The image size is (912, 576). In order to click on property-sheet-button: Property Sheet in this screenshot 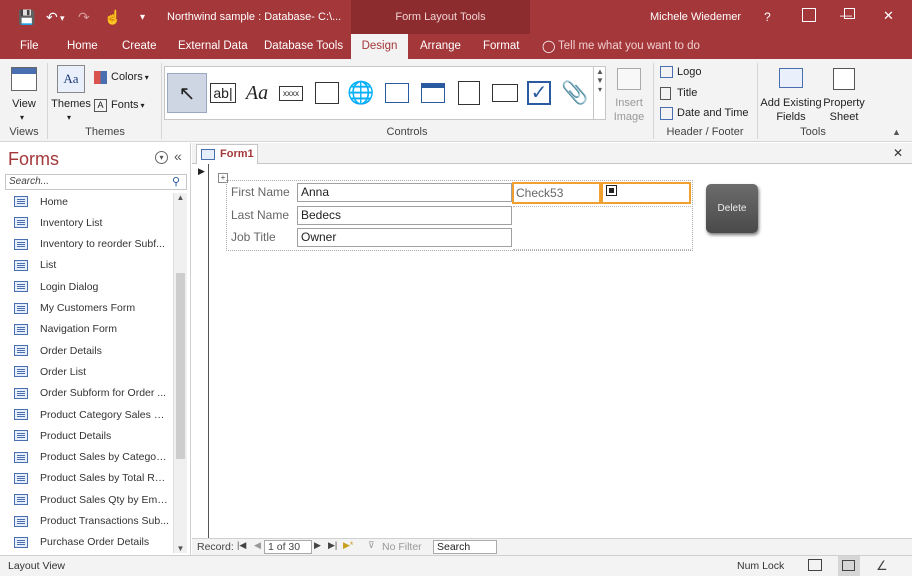, I will do `click(844, 95)`.